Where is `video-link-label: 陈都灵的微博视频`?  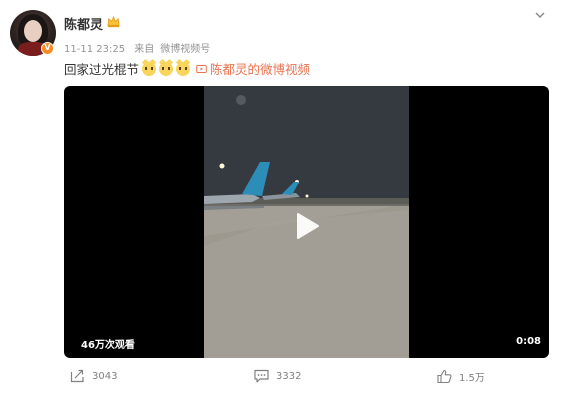
video-link-label: 陈都灵的微博视频 is located at coordinates (260, 69).